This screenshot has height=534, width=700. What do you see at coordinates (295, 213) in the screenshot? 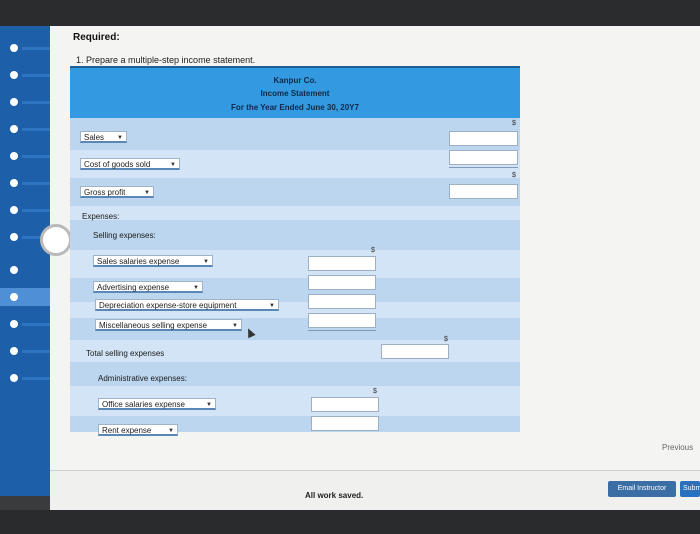
I see `row-band` at bounding box center [295, 213].